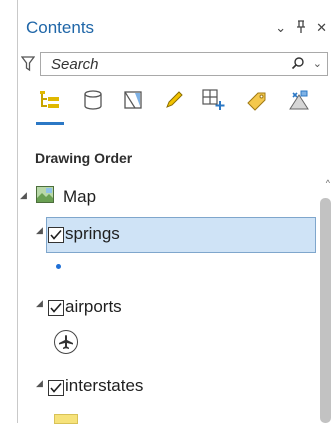  What do you see at coordinates (50, 123) in the screenshot?
I see `active-tab-indicator` at bounding box center [50, 123].